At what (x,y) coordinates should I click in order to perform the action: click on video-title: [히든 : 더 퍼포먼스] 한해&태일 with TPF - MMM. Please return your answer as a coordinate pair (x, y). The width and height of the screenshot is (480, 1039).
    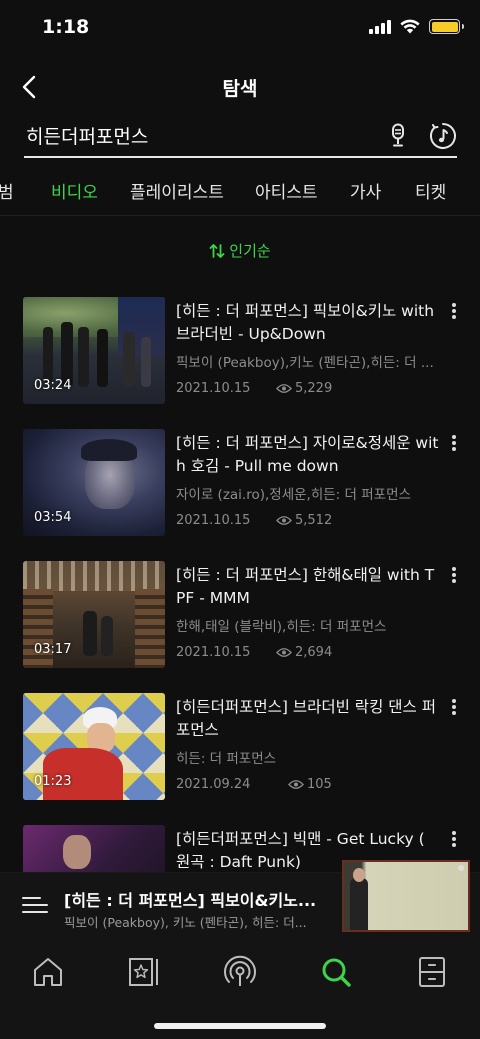
    Looking at the image, I should click on (308, 587).